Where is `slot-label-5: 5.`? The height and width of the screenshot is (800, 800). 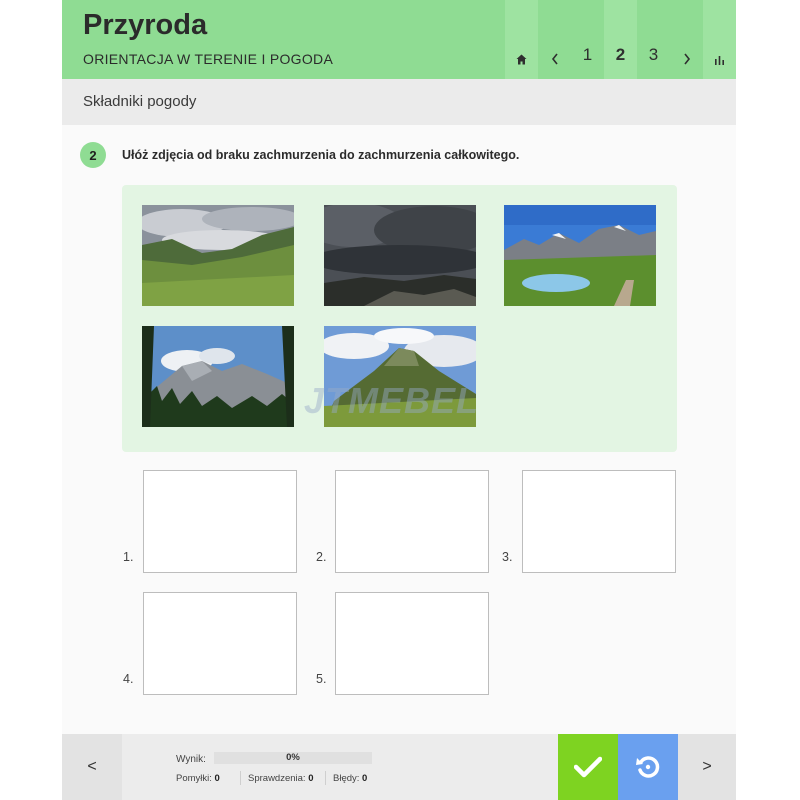
slot-label-5: 5. is located at coordinates (321, 679).